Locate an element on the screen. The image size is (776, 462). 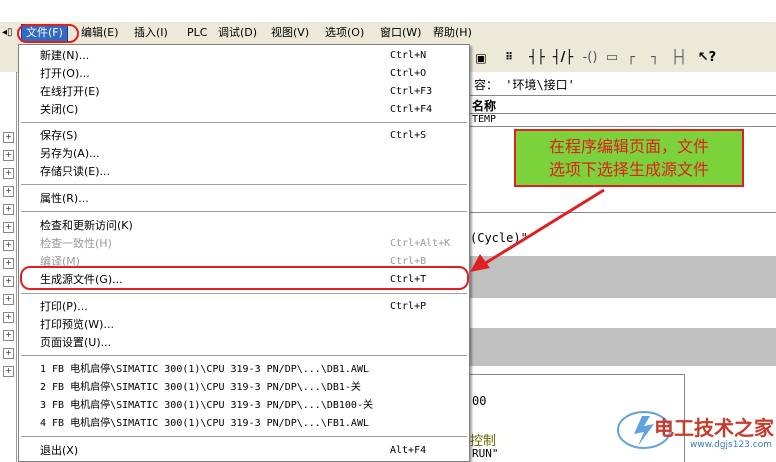
annotation-callout: 在程序编辑页面，文件 选项下选择生成源文件 is located at coordinates (629, 158).